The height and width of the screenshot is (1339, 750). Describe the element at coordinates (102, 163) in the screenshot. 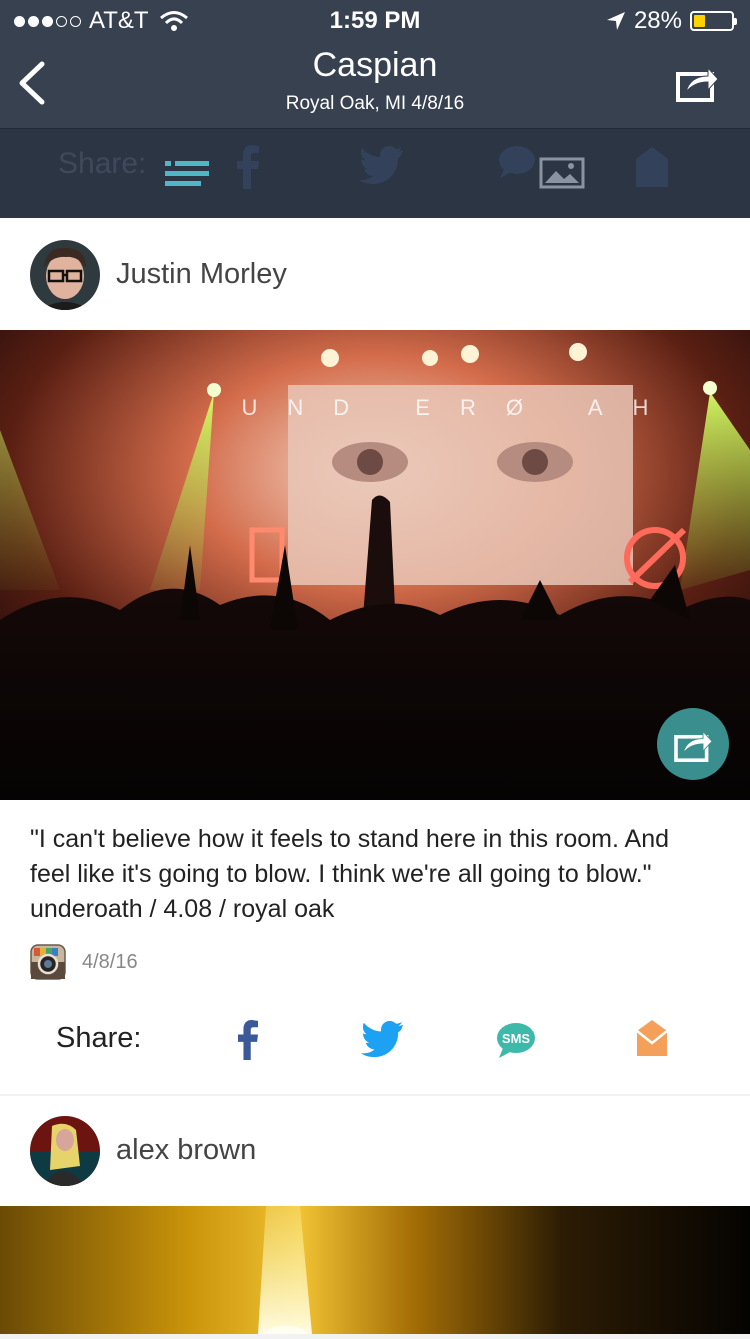

I see `share-bar-label: Share:` at that location.